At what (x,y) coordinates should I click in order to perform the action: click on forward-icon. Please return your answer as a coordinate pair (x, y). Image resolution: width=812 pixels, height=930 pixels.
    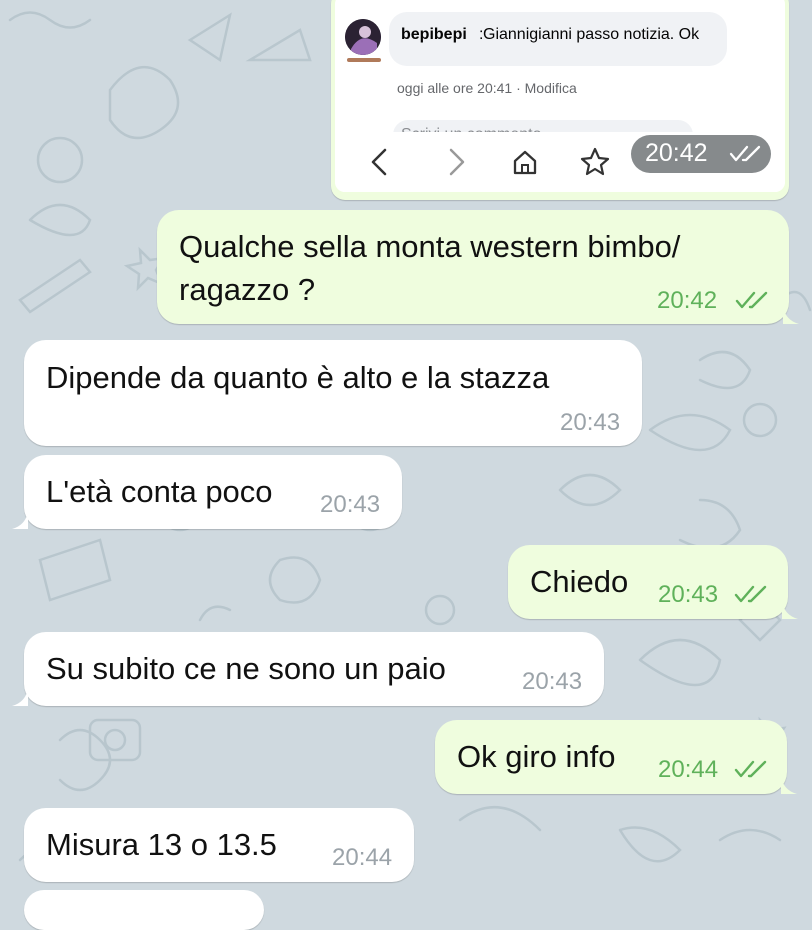
    Looking at the image, I should click on (457, 162).